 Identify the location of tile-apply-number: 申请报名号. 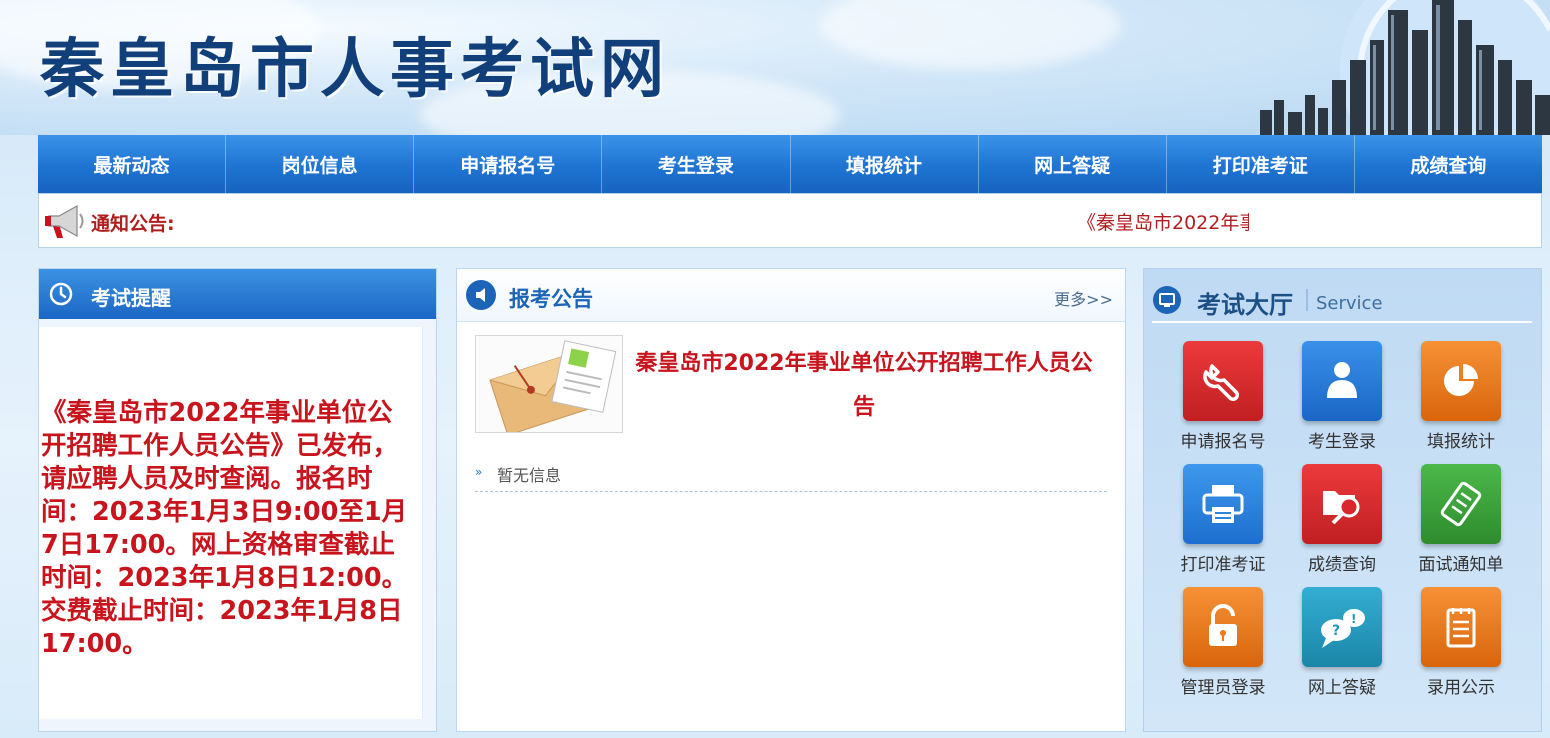
(1220, 396).